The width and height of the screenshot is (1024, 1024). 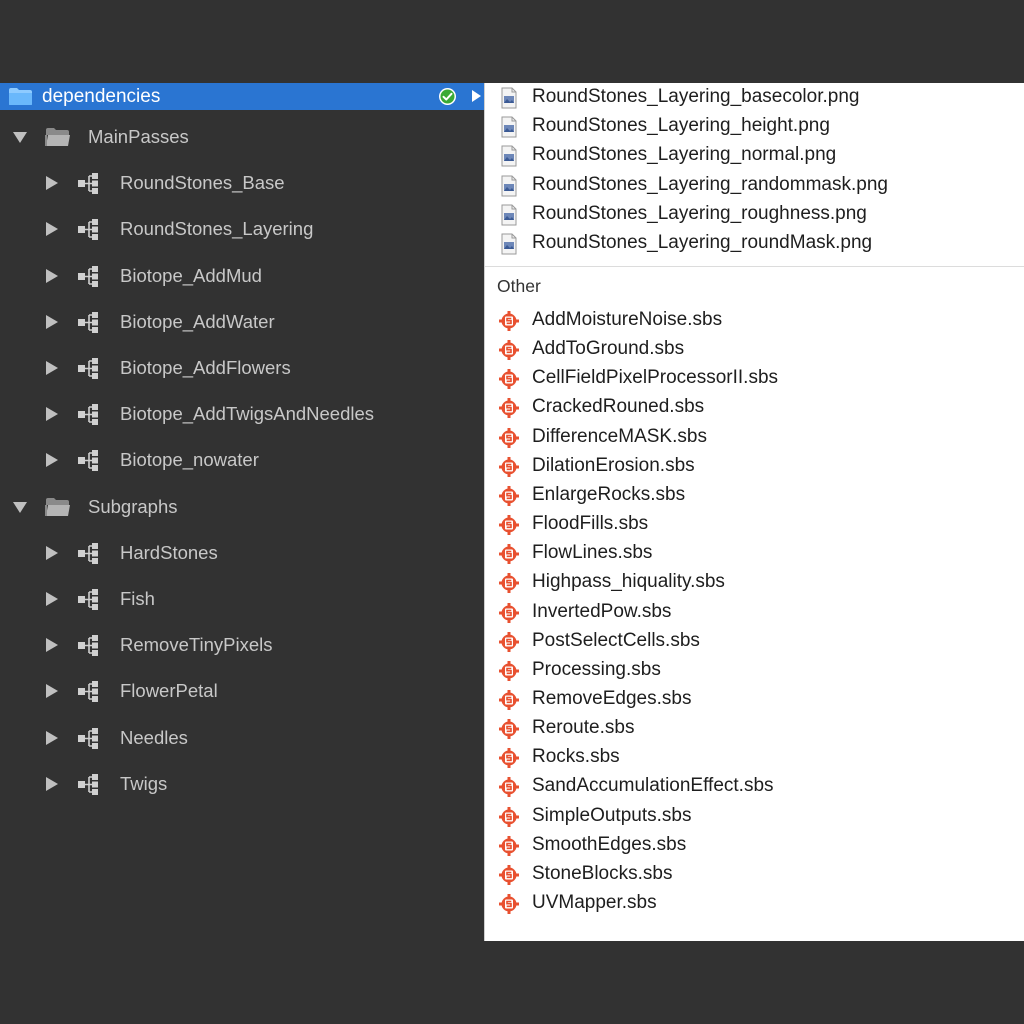 What do you see at coordinates (653, 786) in the screenshot?
I see `file-name: SandAccumulationEffect.sbs` at bounding box center [653, 786].